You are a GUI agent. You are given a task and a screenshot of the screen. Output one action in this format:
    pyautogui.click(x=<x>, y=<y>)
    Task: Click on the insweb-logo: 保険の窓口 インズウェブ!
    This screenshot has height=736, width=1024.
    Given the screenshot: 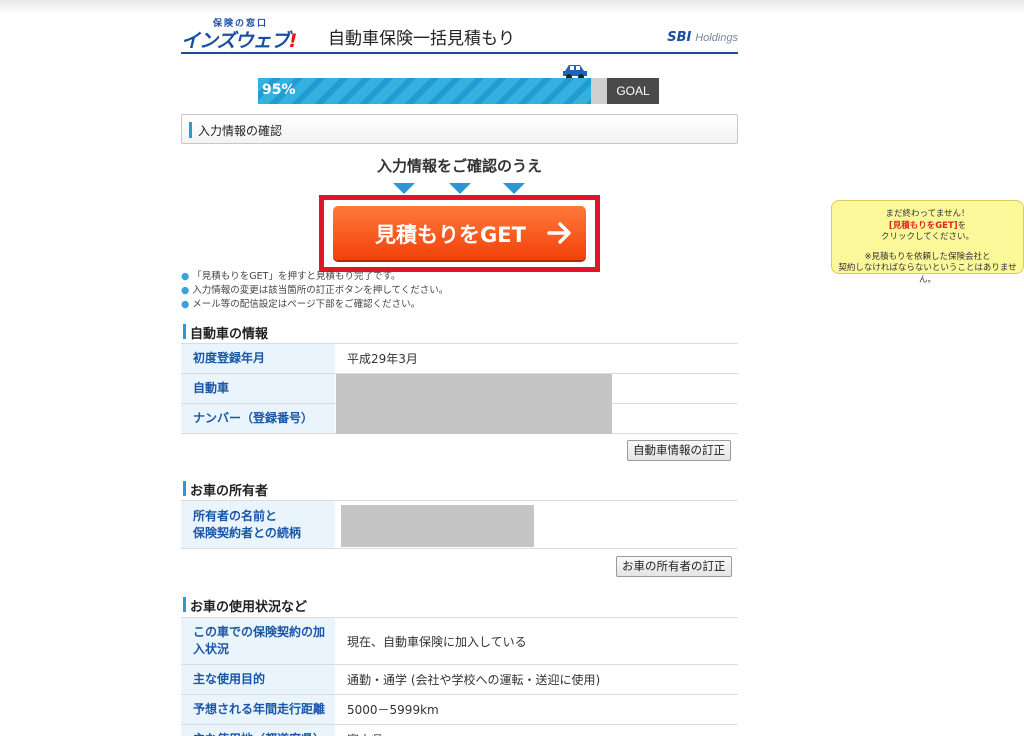 What is the action you would take?
    pyautogui.click(x=241, y=33)
    